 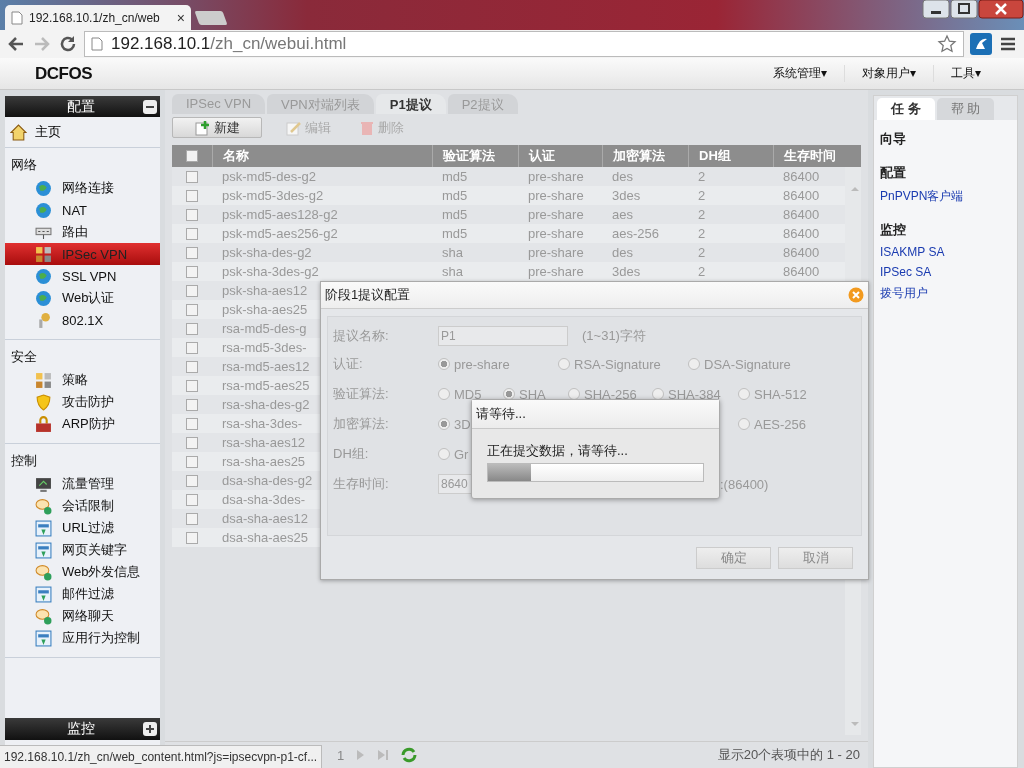 I want to click on table-cell: sha, so click(x=452, y=271).